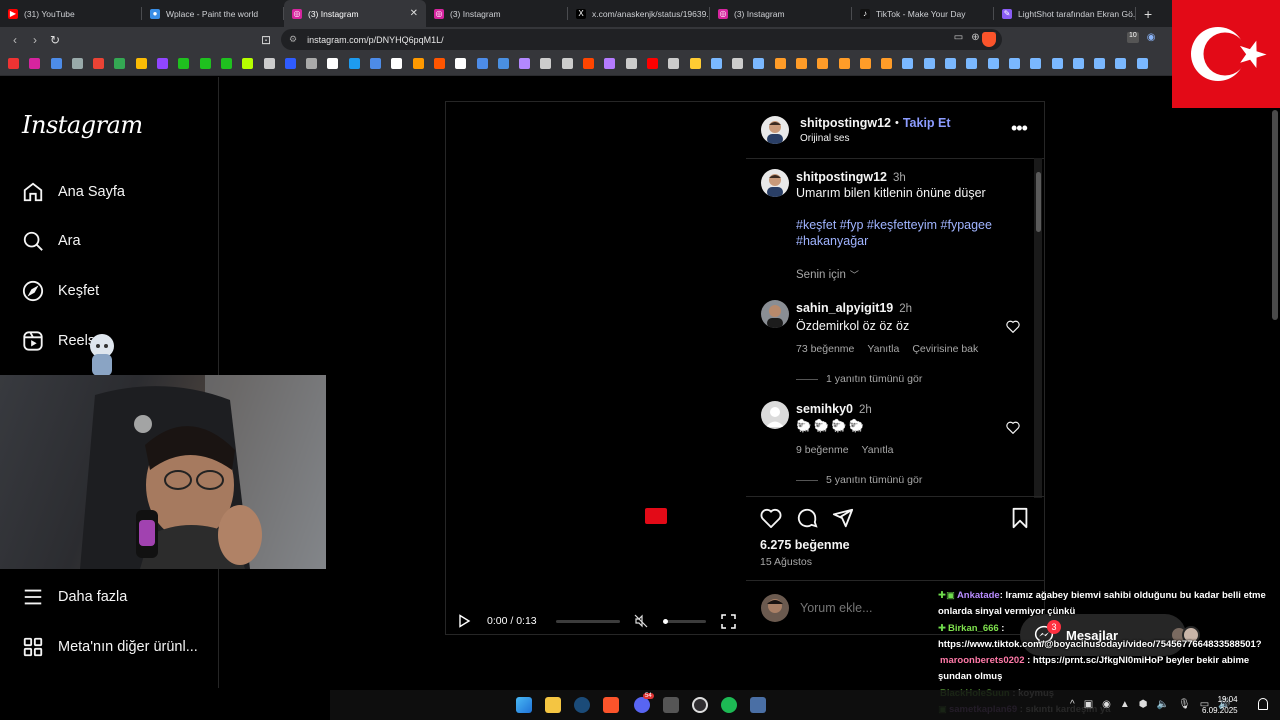 Image resolution: width=1280 pixels, height=720 pixels. I want to click on notification-bell-icon, so click(1263, 704).